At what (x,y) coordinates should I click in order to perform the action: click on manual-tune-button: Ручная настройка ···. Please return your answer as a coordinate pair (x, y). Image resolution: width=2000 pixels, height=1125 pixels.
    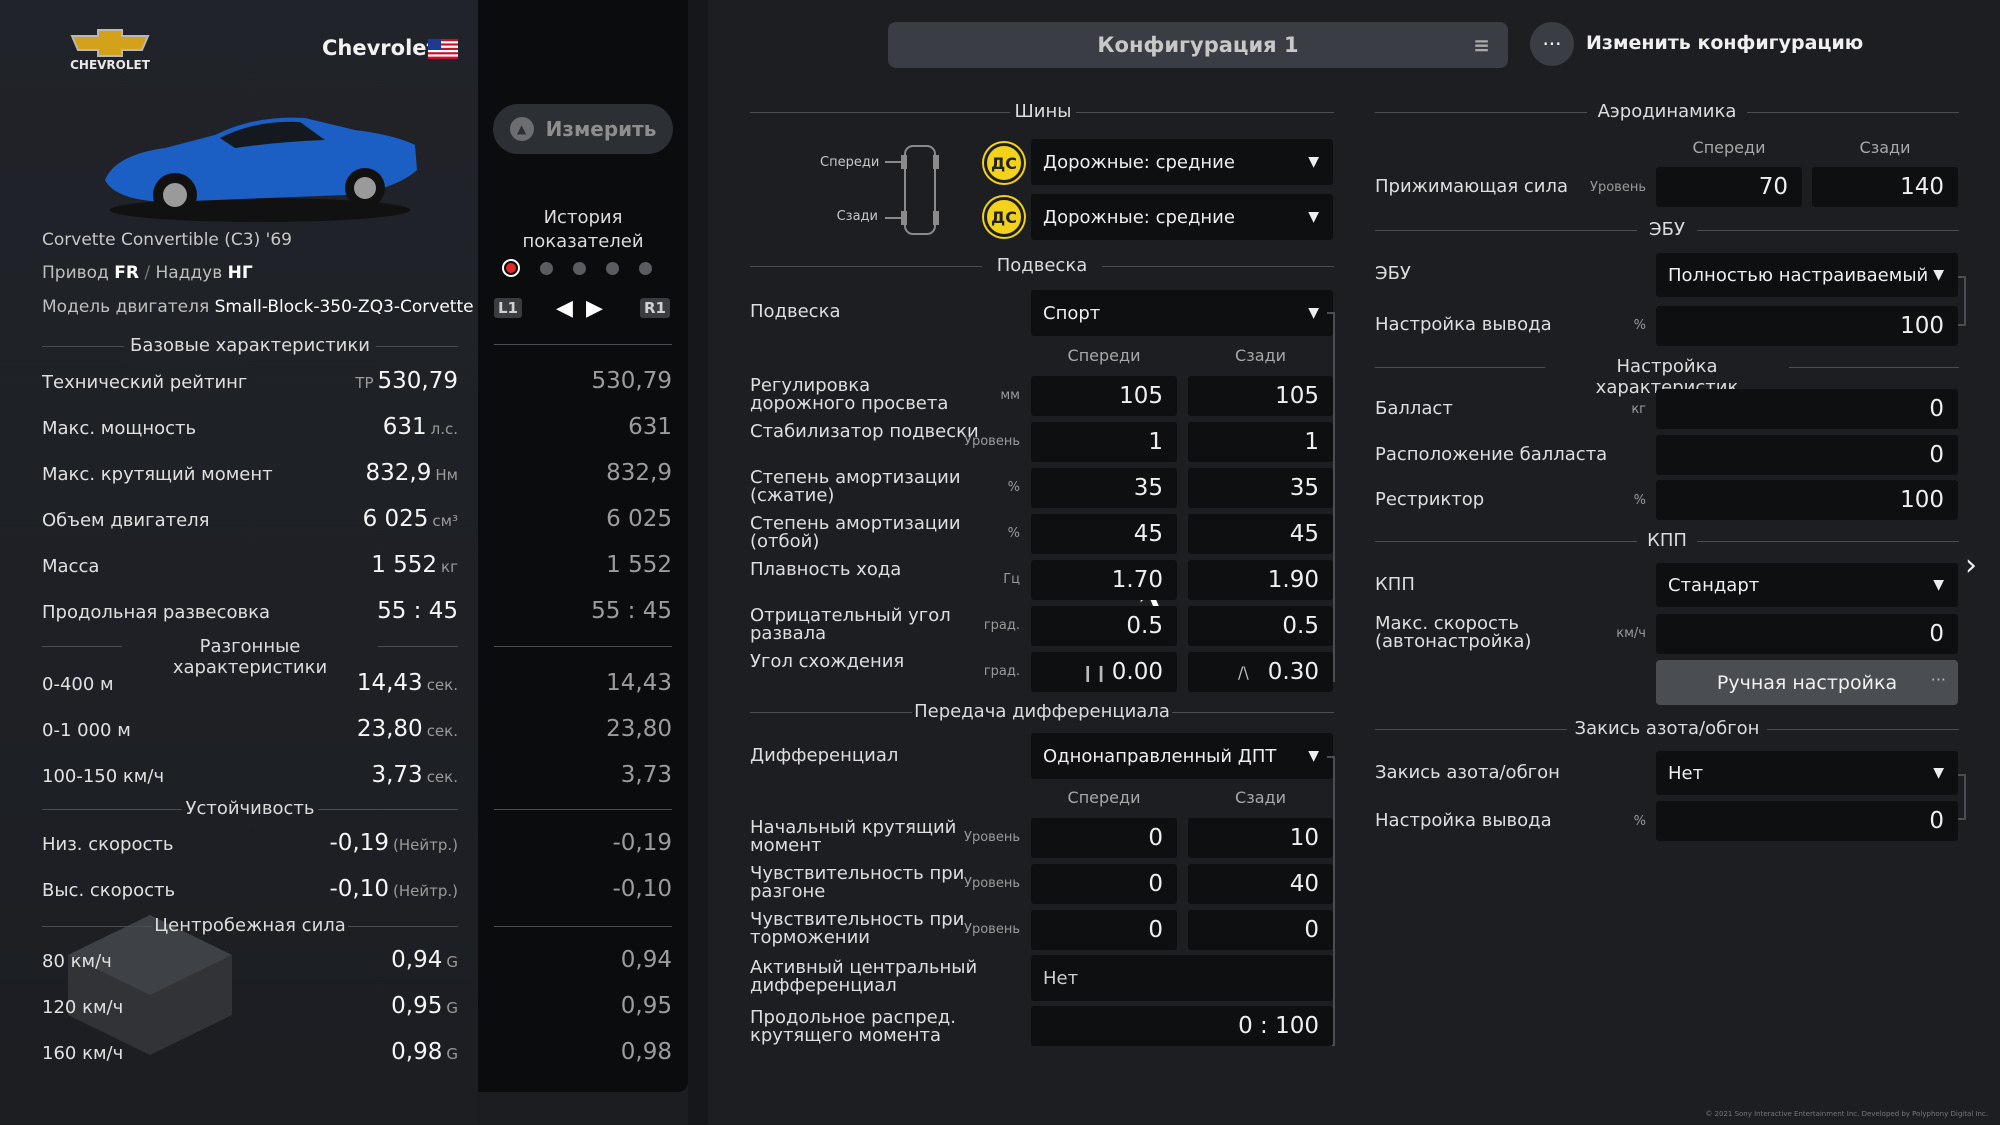
    Looking at the image, I should click on (1807, 682).